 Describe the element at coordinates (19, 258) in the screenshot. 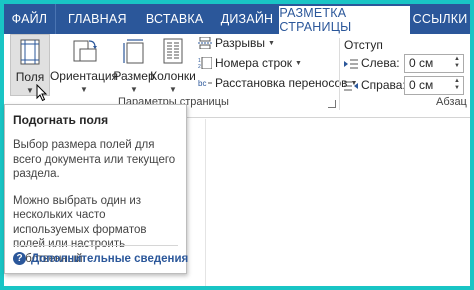

I see `help-icon: ?` at that location.